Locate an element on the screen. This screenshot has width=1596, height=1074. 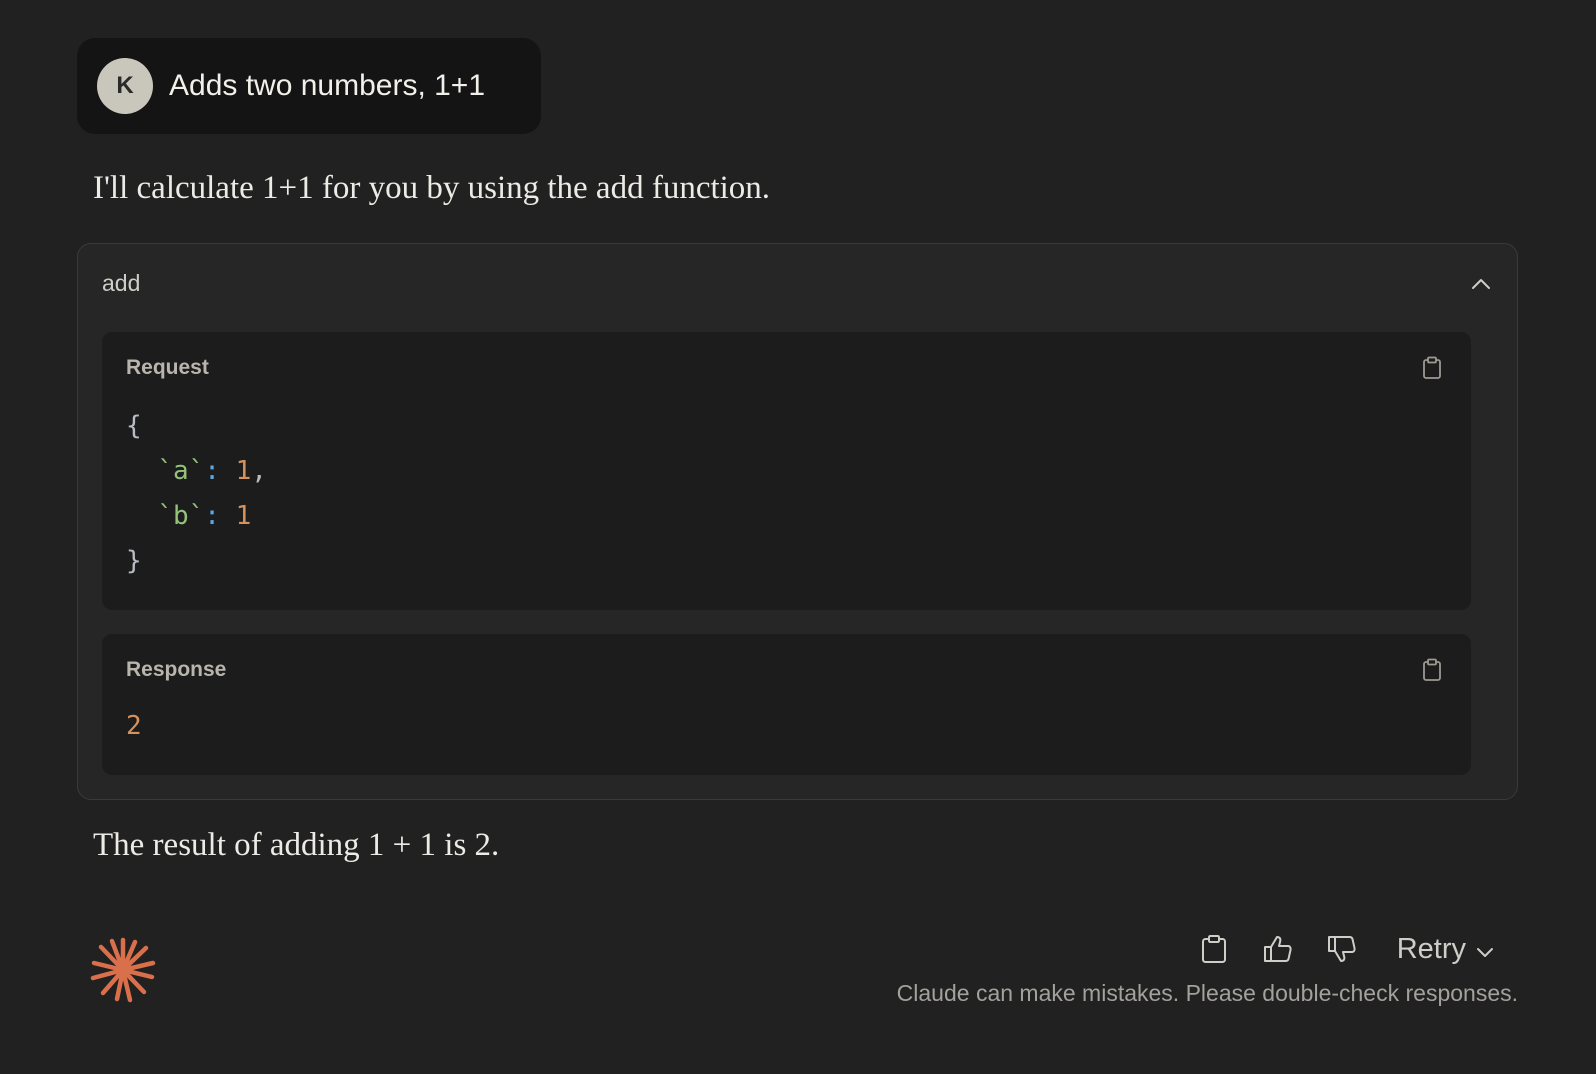
param-value-a: 1 is located at coordinates (243, 471).